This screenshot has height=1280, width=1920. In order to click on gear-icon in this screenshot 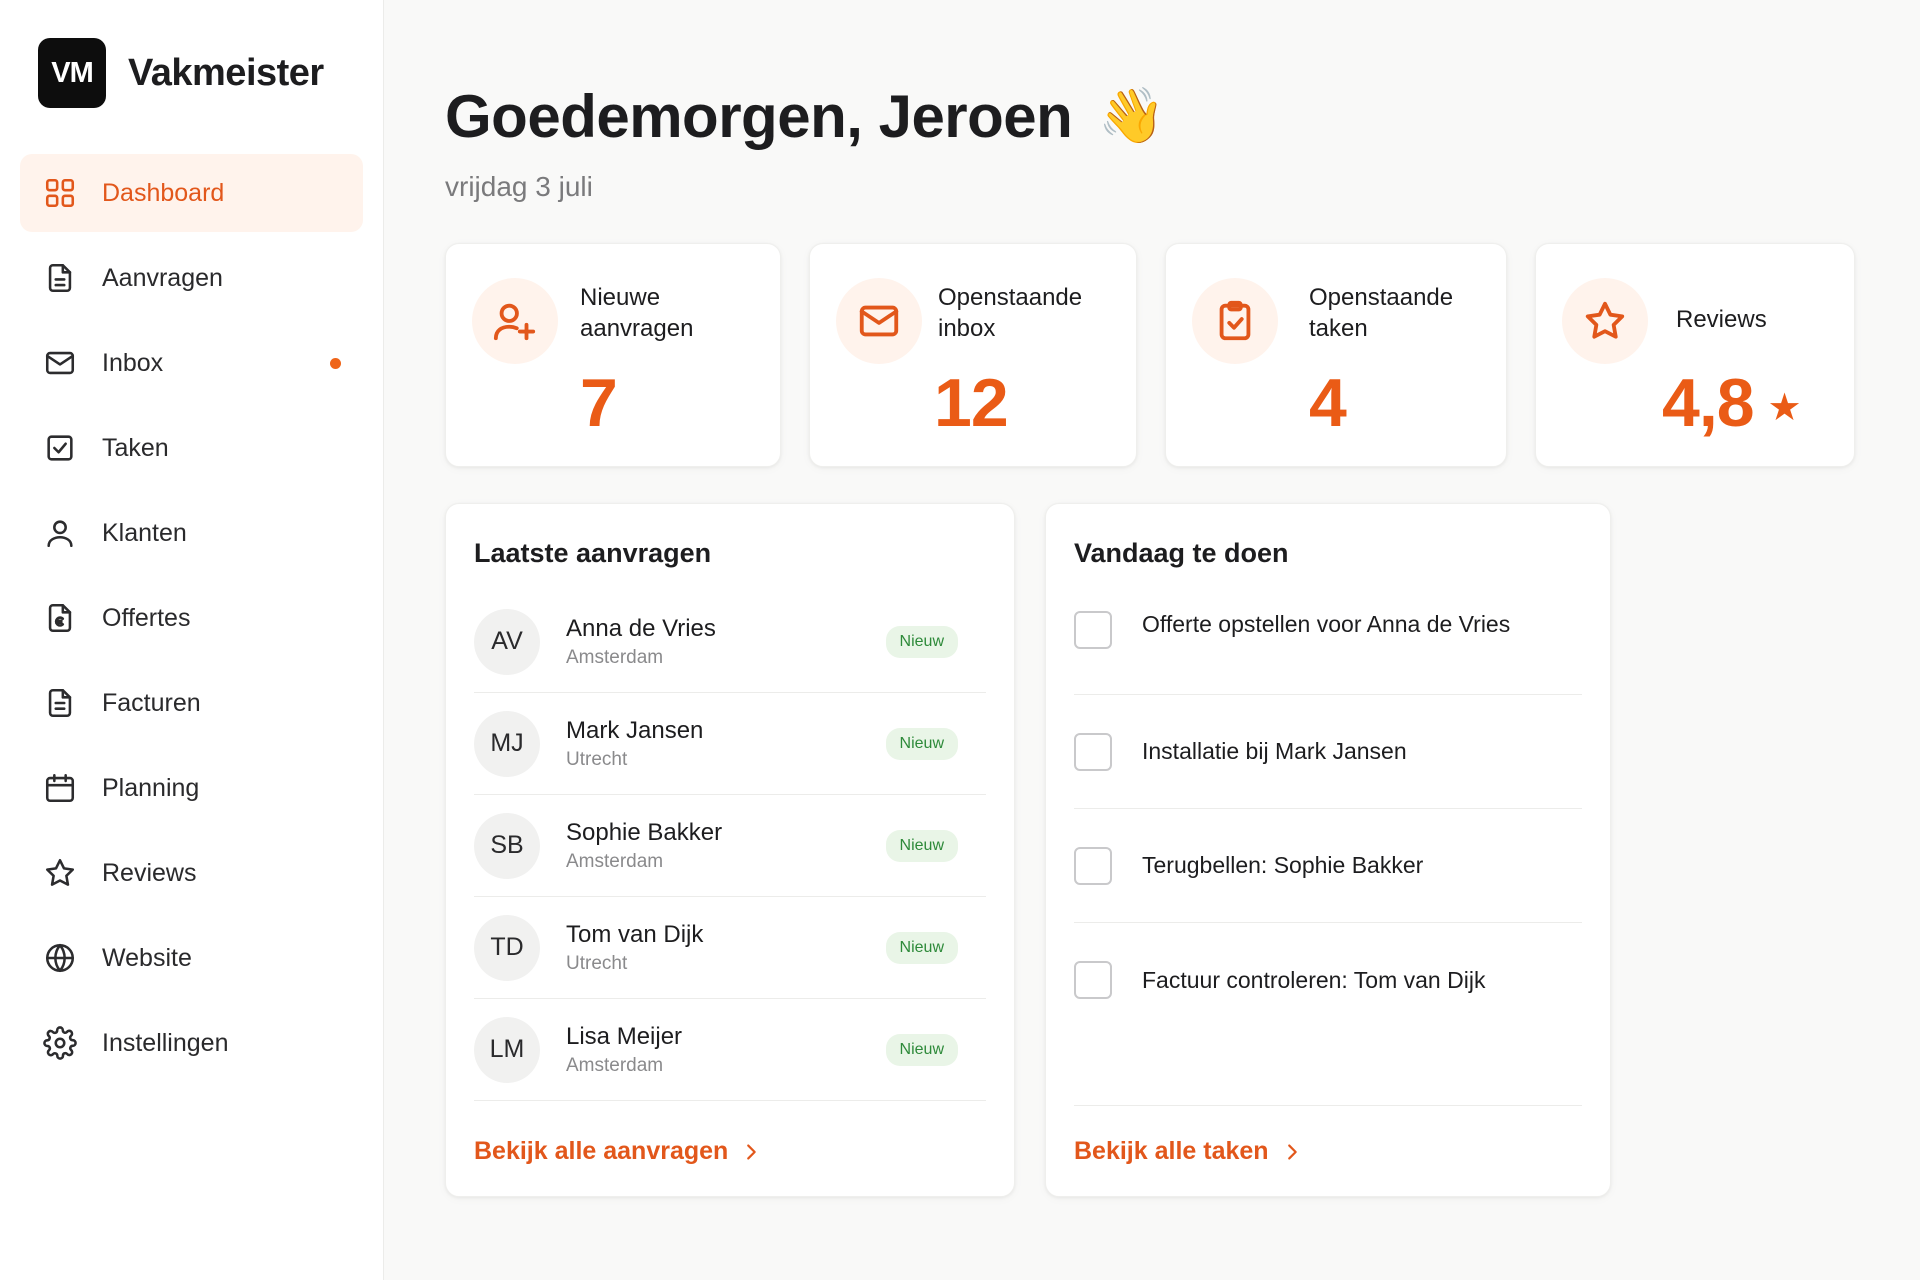, I will do `click(60, 1043)`.